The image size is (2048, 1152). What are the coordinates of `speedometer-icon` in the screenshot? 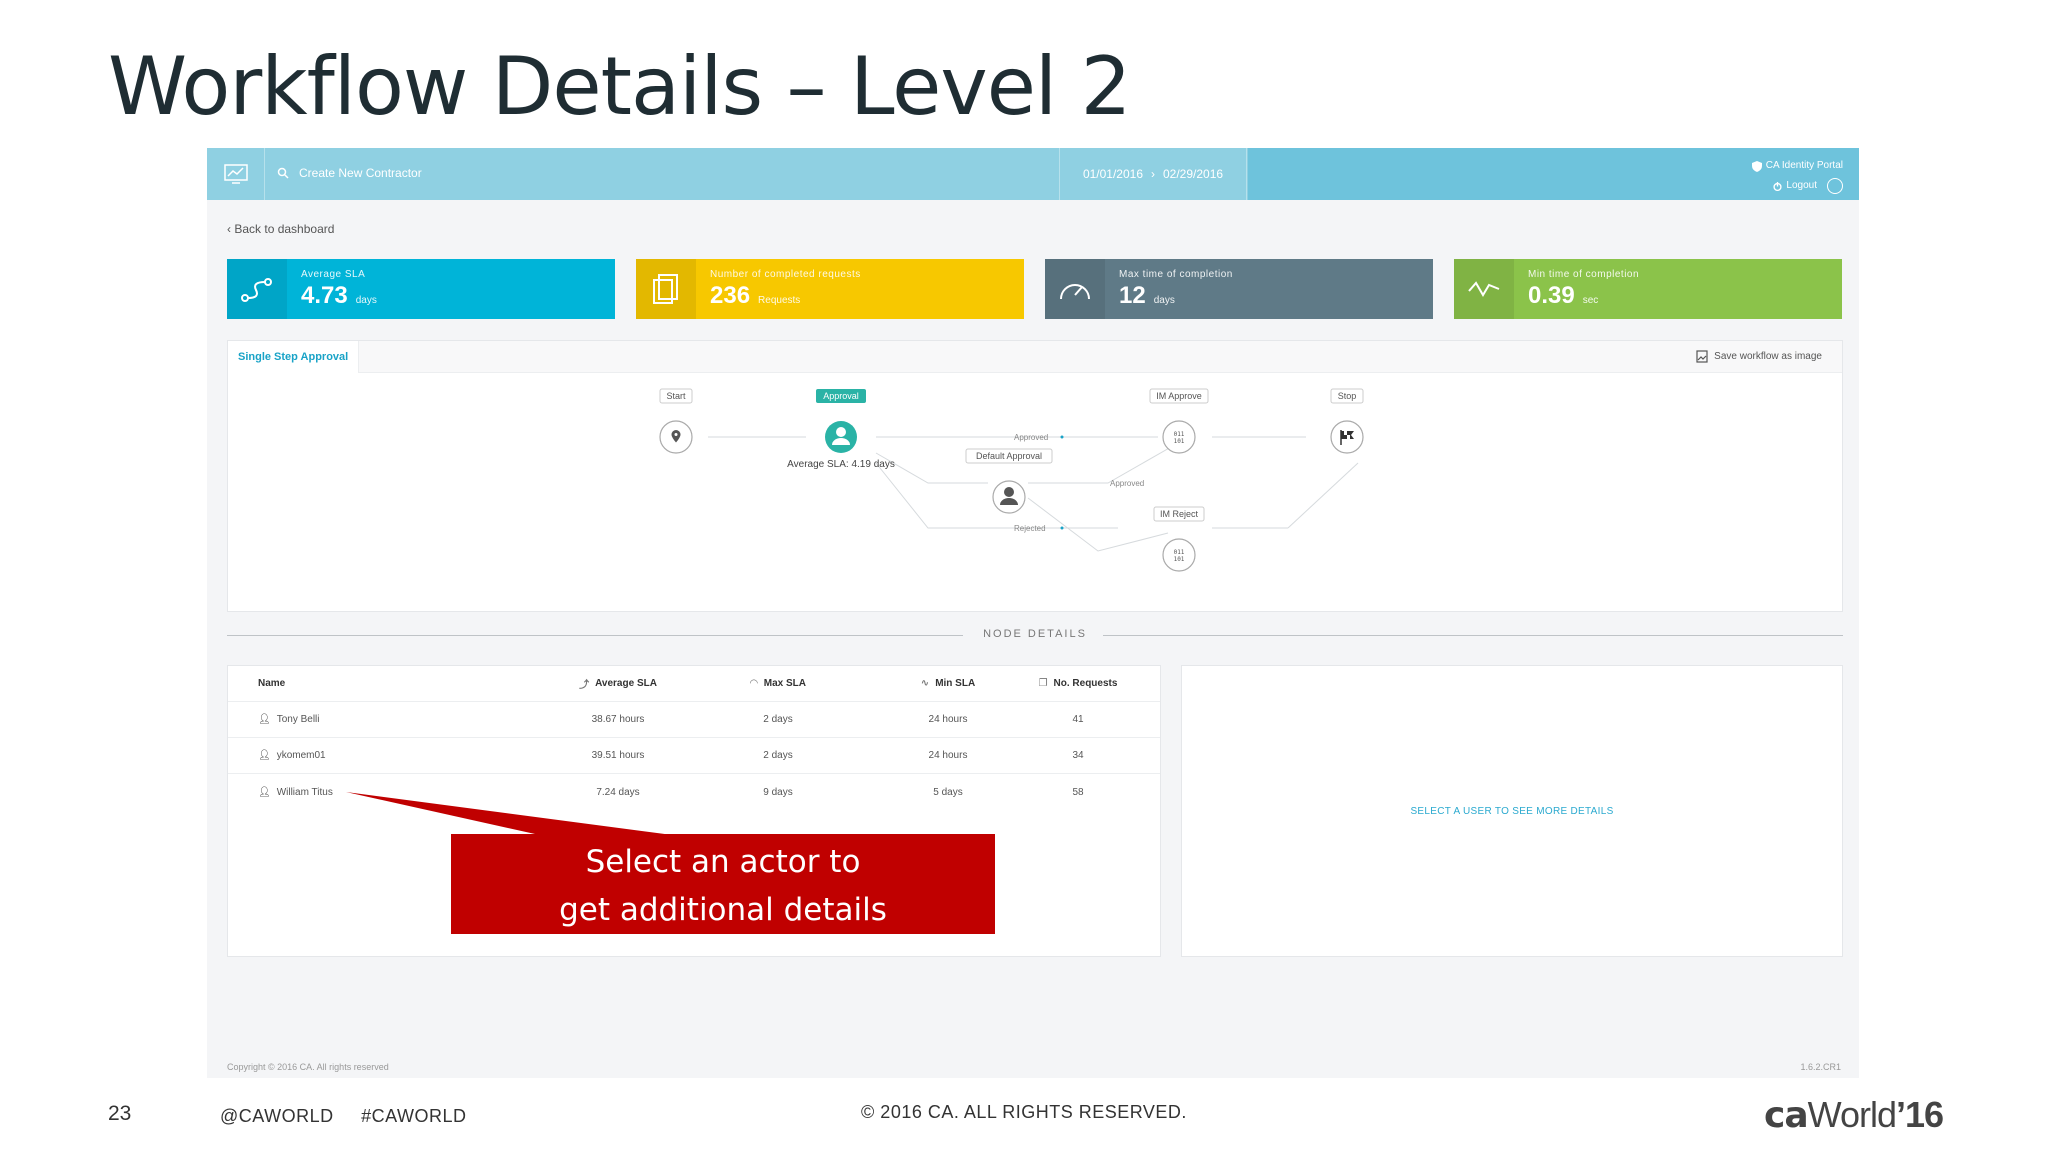 It's located at (1075, 289).